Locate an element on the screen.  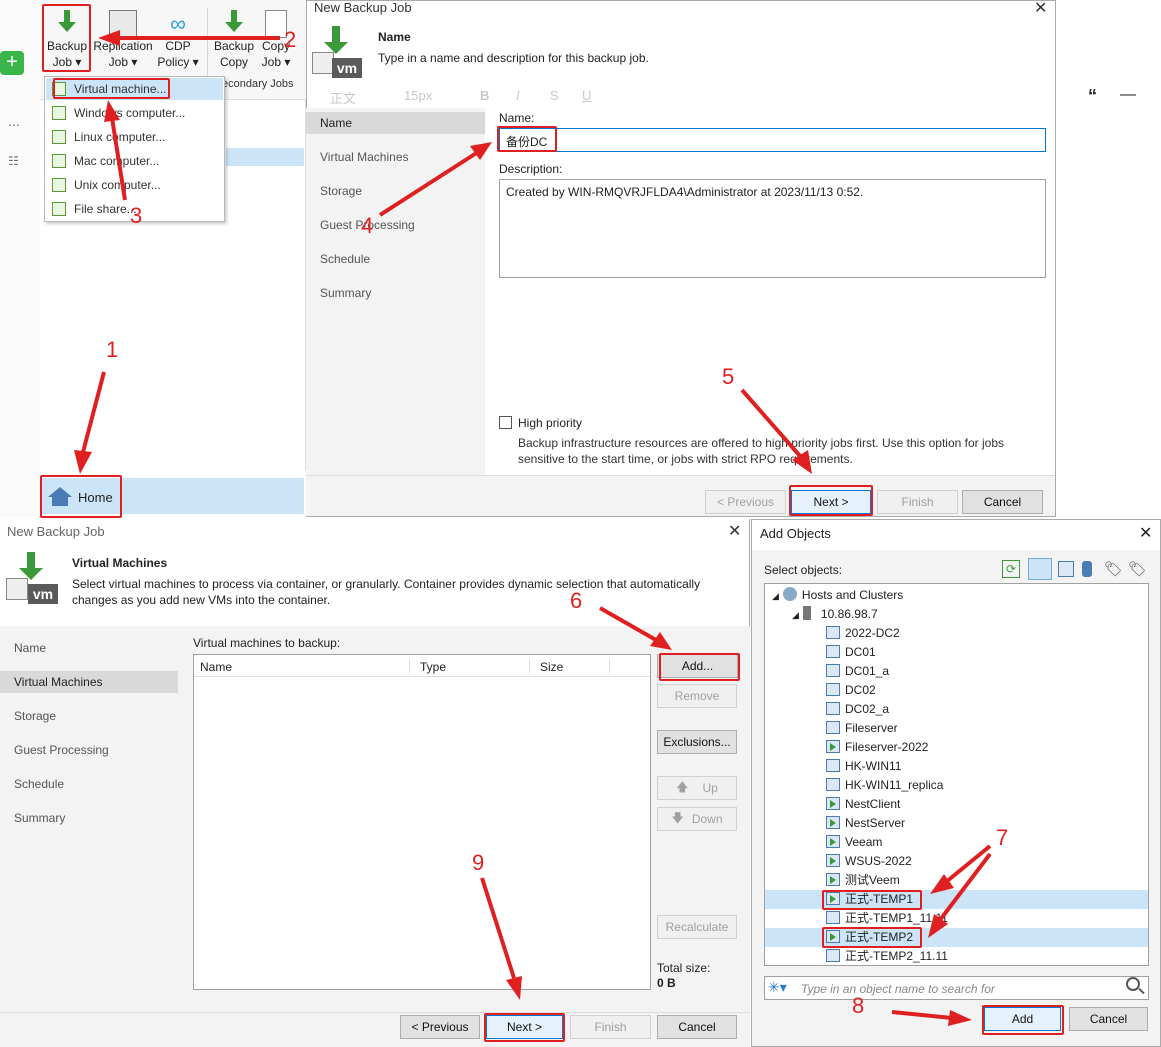
arrow-7b-head is located at coordinates (938, 926).